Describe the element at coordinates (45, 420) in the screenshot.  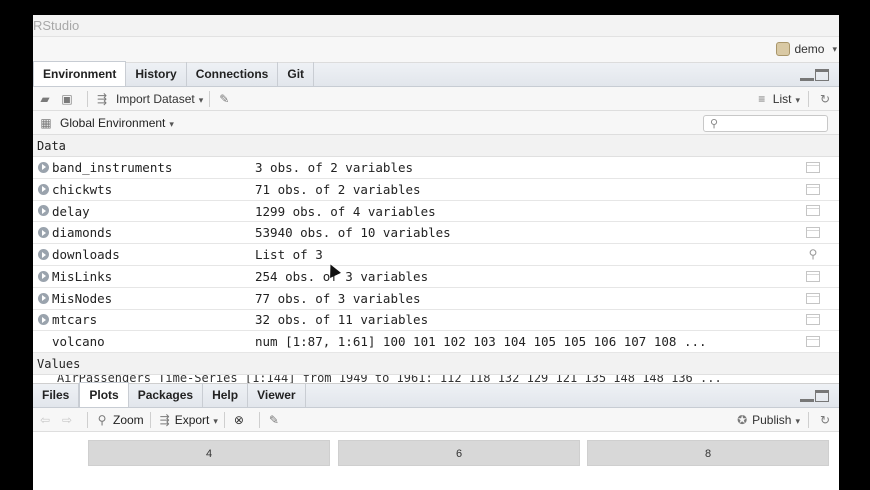
I see `back-arrow-icon: ⇦` at that location.